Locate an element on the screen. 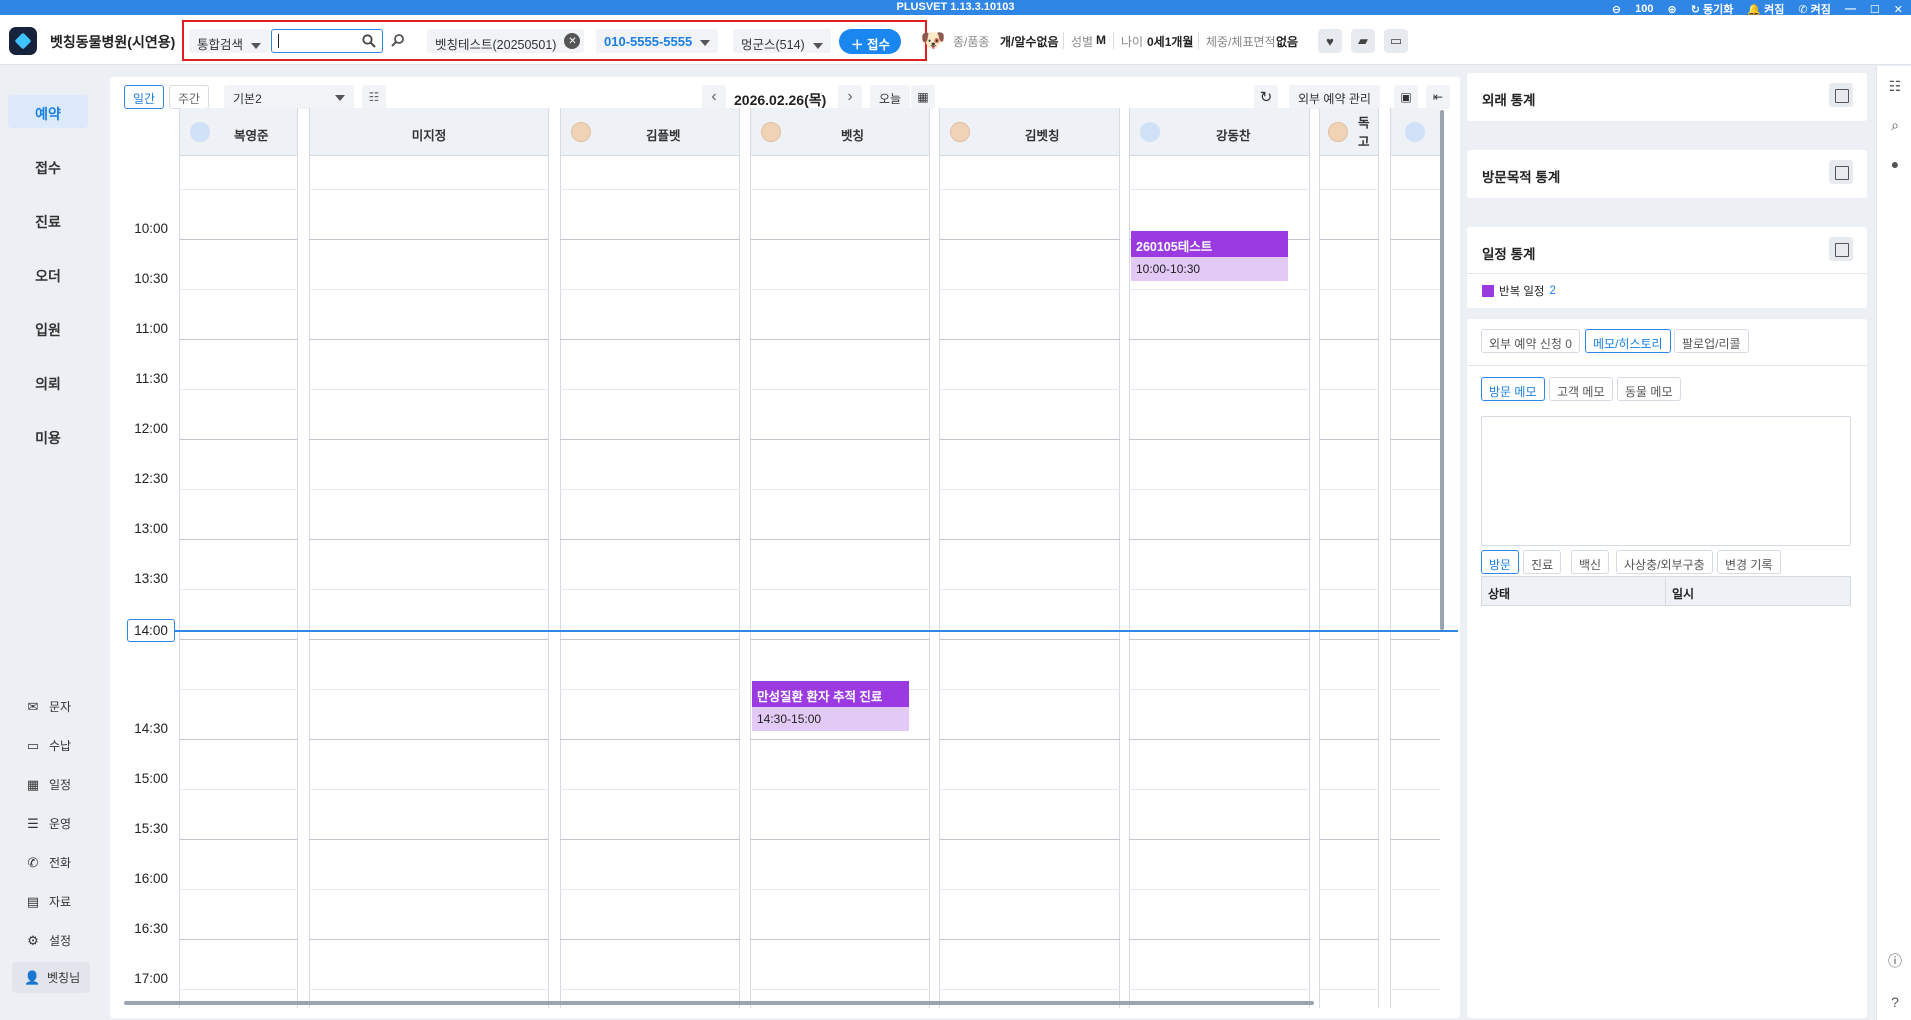 The height and width of the screenshot is (1020, 1911). search-type-select: 통합검색 is located at coordinates (229, 41).